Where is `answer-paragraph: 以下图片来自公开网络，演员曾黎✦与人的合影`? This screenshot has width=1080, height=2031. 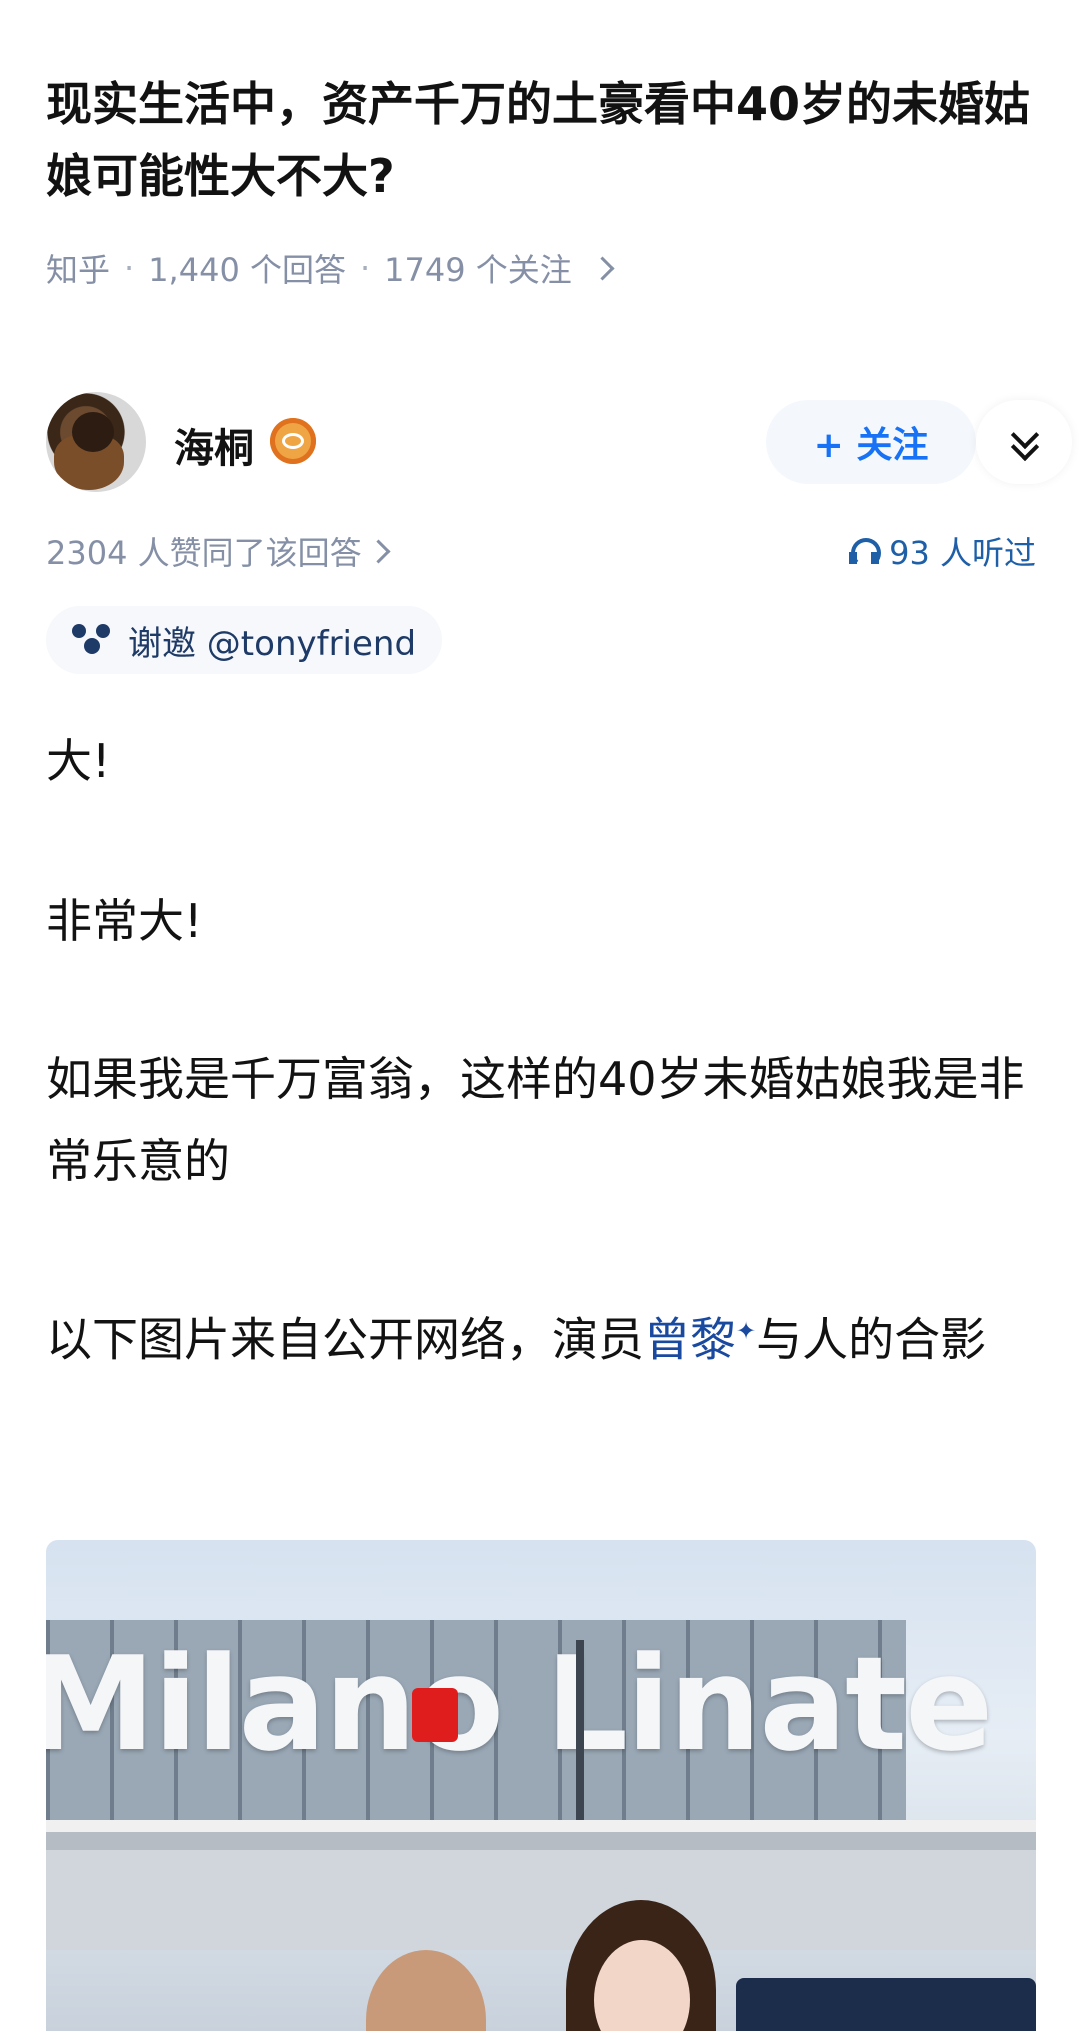 answer-paragraph: 以下图片来自公开网络，演员曾黎✦与人的合影 is located at coordinates (541, 1335).